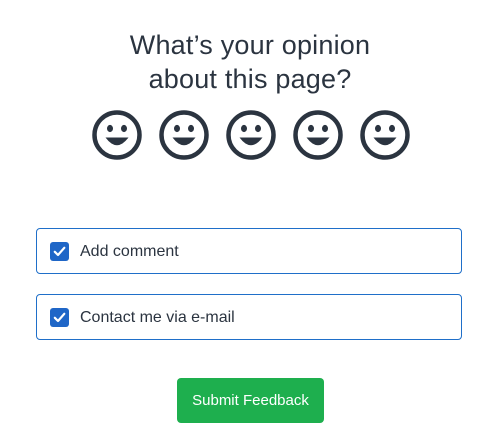 The image size is (500, 432). I want to click on add-comment-checkbox, so click(59, 251).